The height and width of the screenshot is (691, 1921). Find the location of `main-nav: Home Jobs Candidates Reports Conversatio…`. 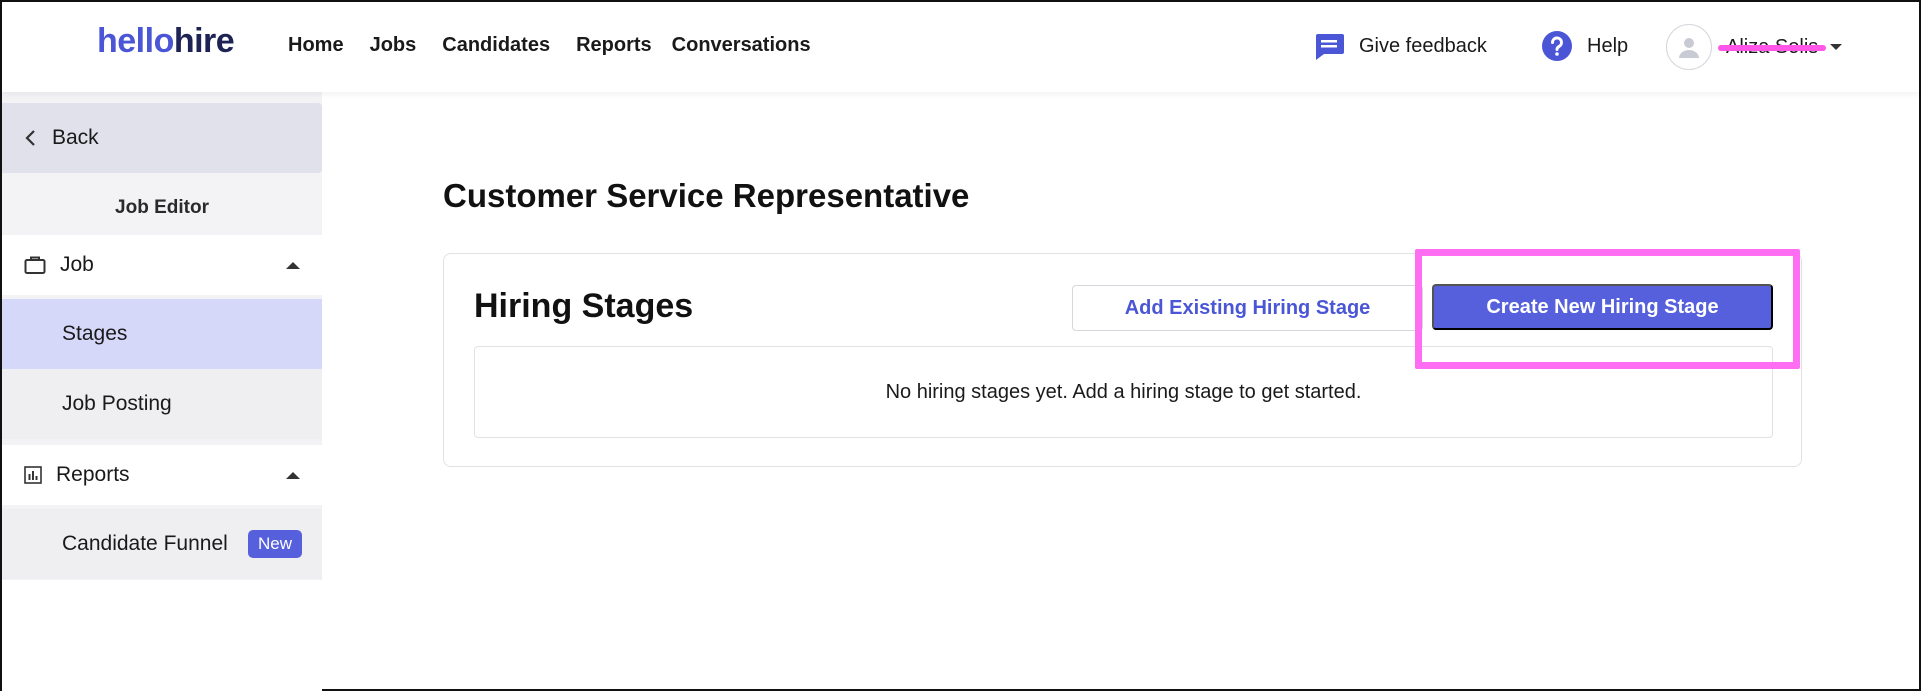

main-nav: Home Jobs Candidates Reports Conversatio… is located at coordinates (562, 45).